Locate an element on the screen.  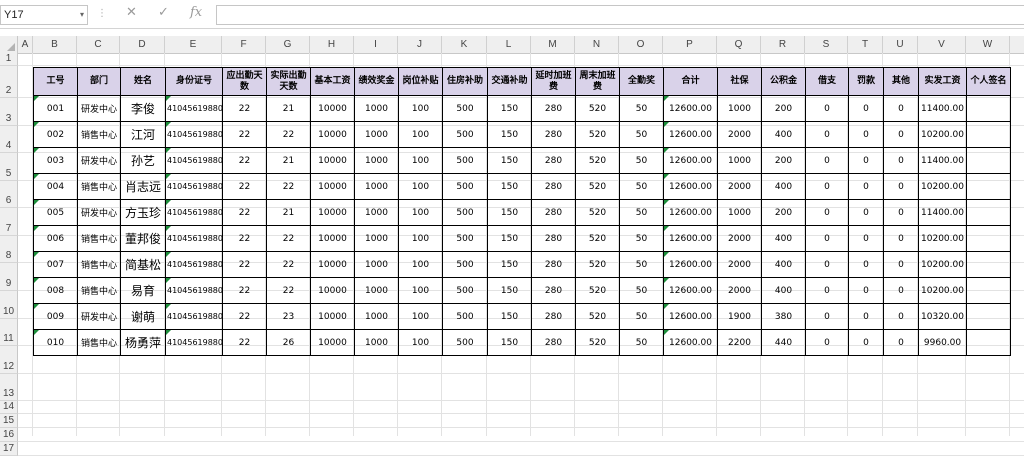
table-cell: 简基松 is located at coordinates (143, 264).